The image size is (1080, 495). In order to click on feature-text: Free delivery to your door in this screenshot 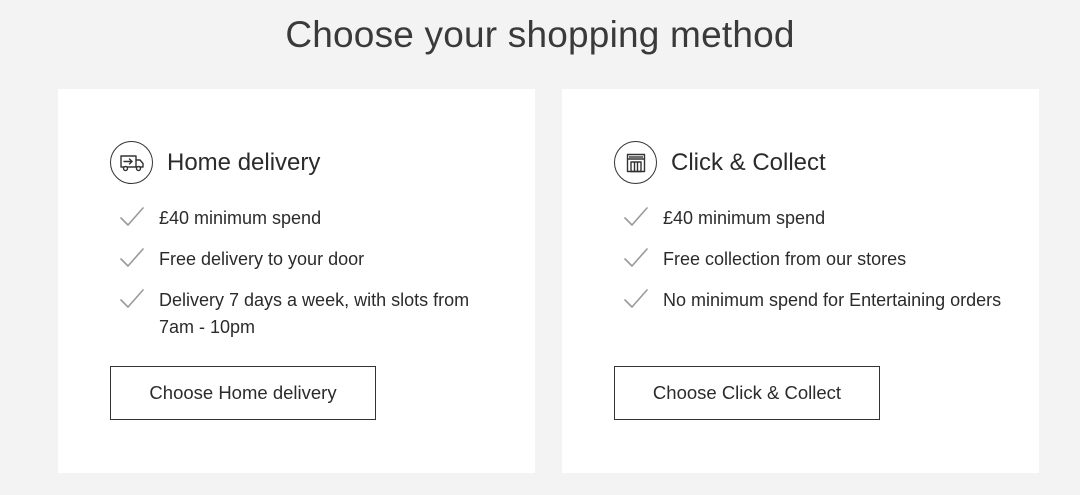, I will do `click(262, 259)`.